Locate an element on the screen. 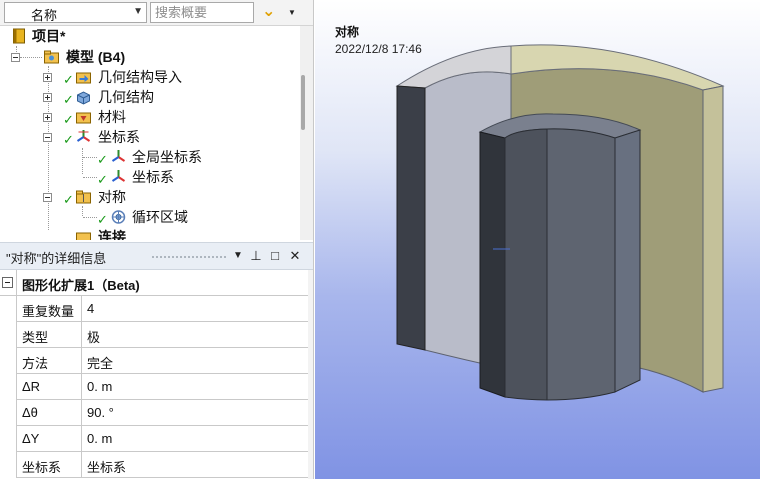 This screenshot has height=479, width=760. property-name: 类型 is located at coordinates (35, 337).